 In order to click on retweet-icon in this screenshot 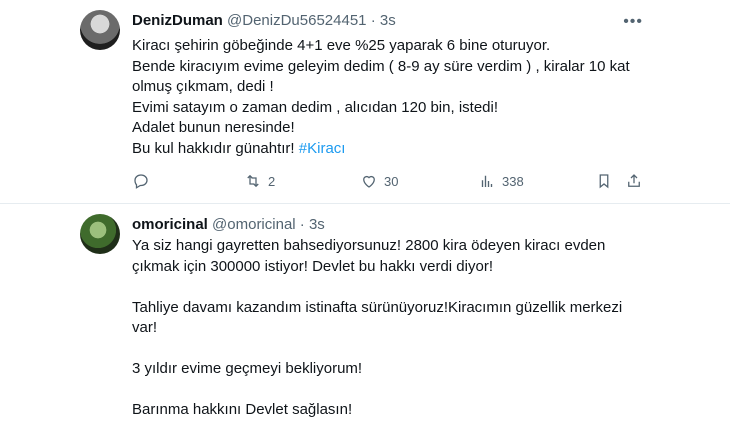, I will do `click(253, 181)`.